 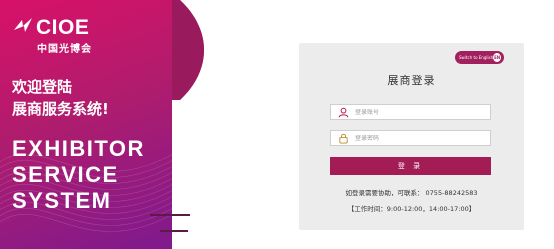 What do you see at coordinates (411, 209) in the screenshot?
I see `working-hours-text: 【工作时间：9:00-12:00，14:00-17:00】` at bounding box center [411, 209].